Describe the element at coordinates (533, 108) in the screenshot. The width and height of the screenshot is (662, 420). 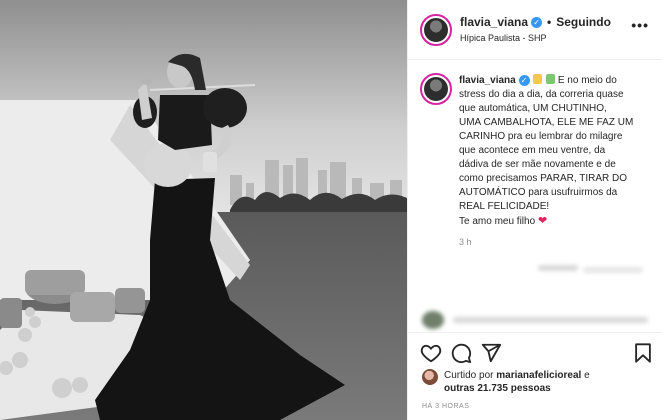
I see `caption-line: que automática, UM CHUTINHO,` at that location.